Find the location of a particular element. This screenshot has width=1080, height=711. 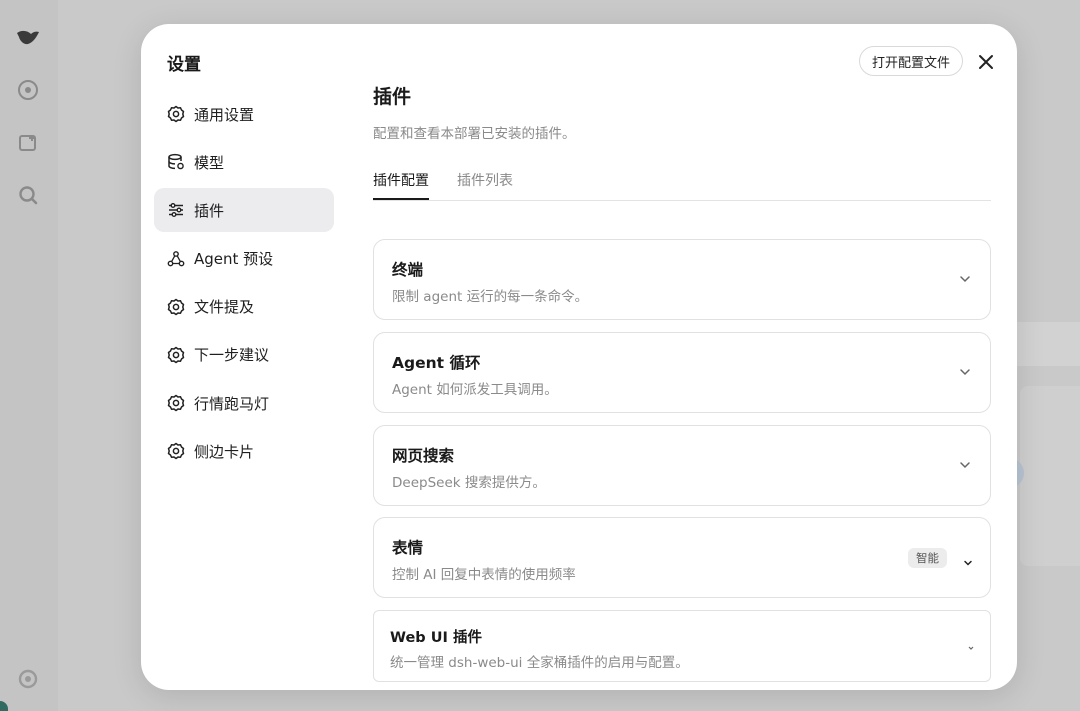

background-panel is located at coordinates (1050, 476).